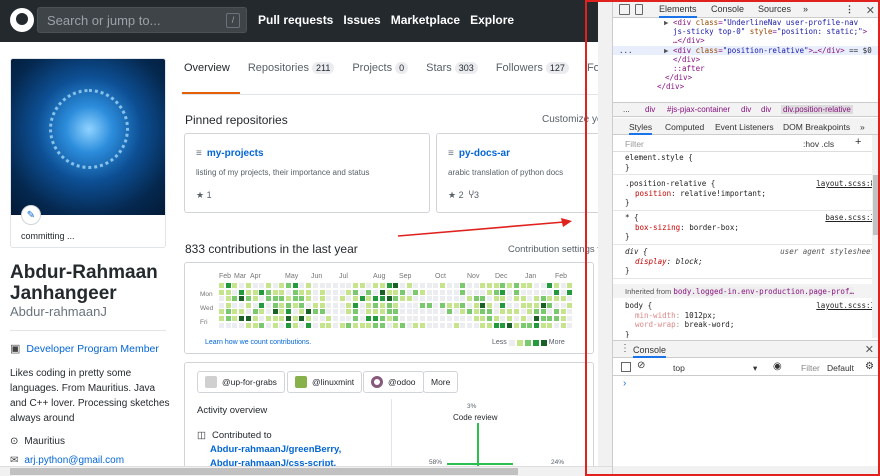 This screenshot has height=476, width=880. I want to click on status-emoji-icon: ✎, so click(31, 215).